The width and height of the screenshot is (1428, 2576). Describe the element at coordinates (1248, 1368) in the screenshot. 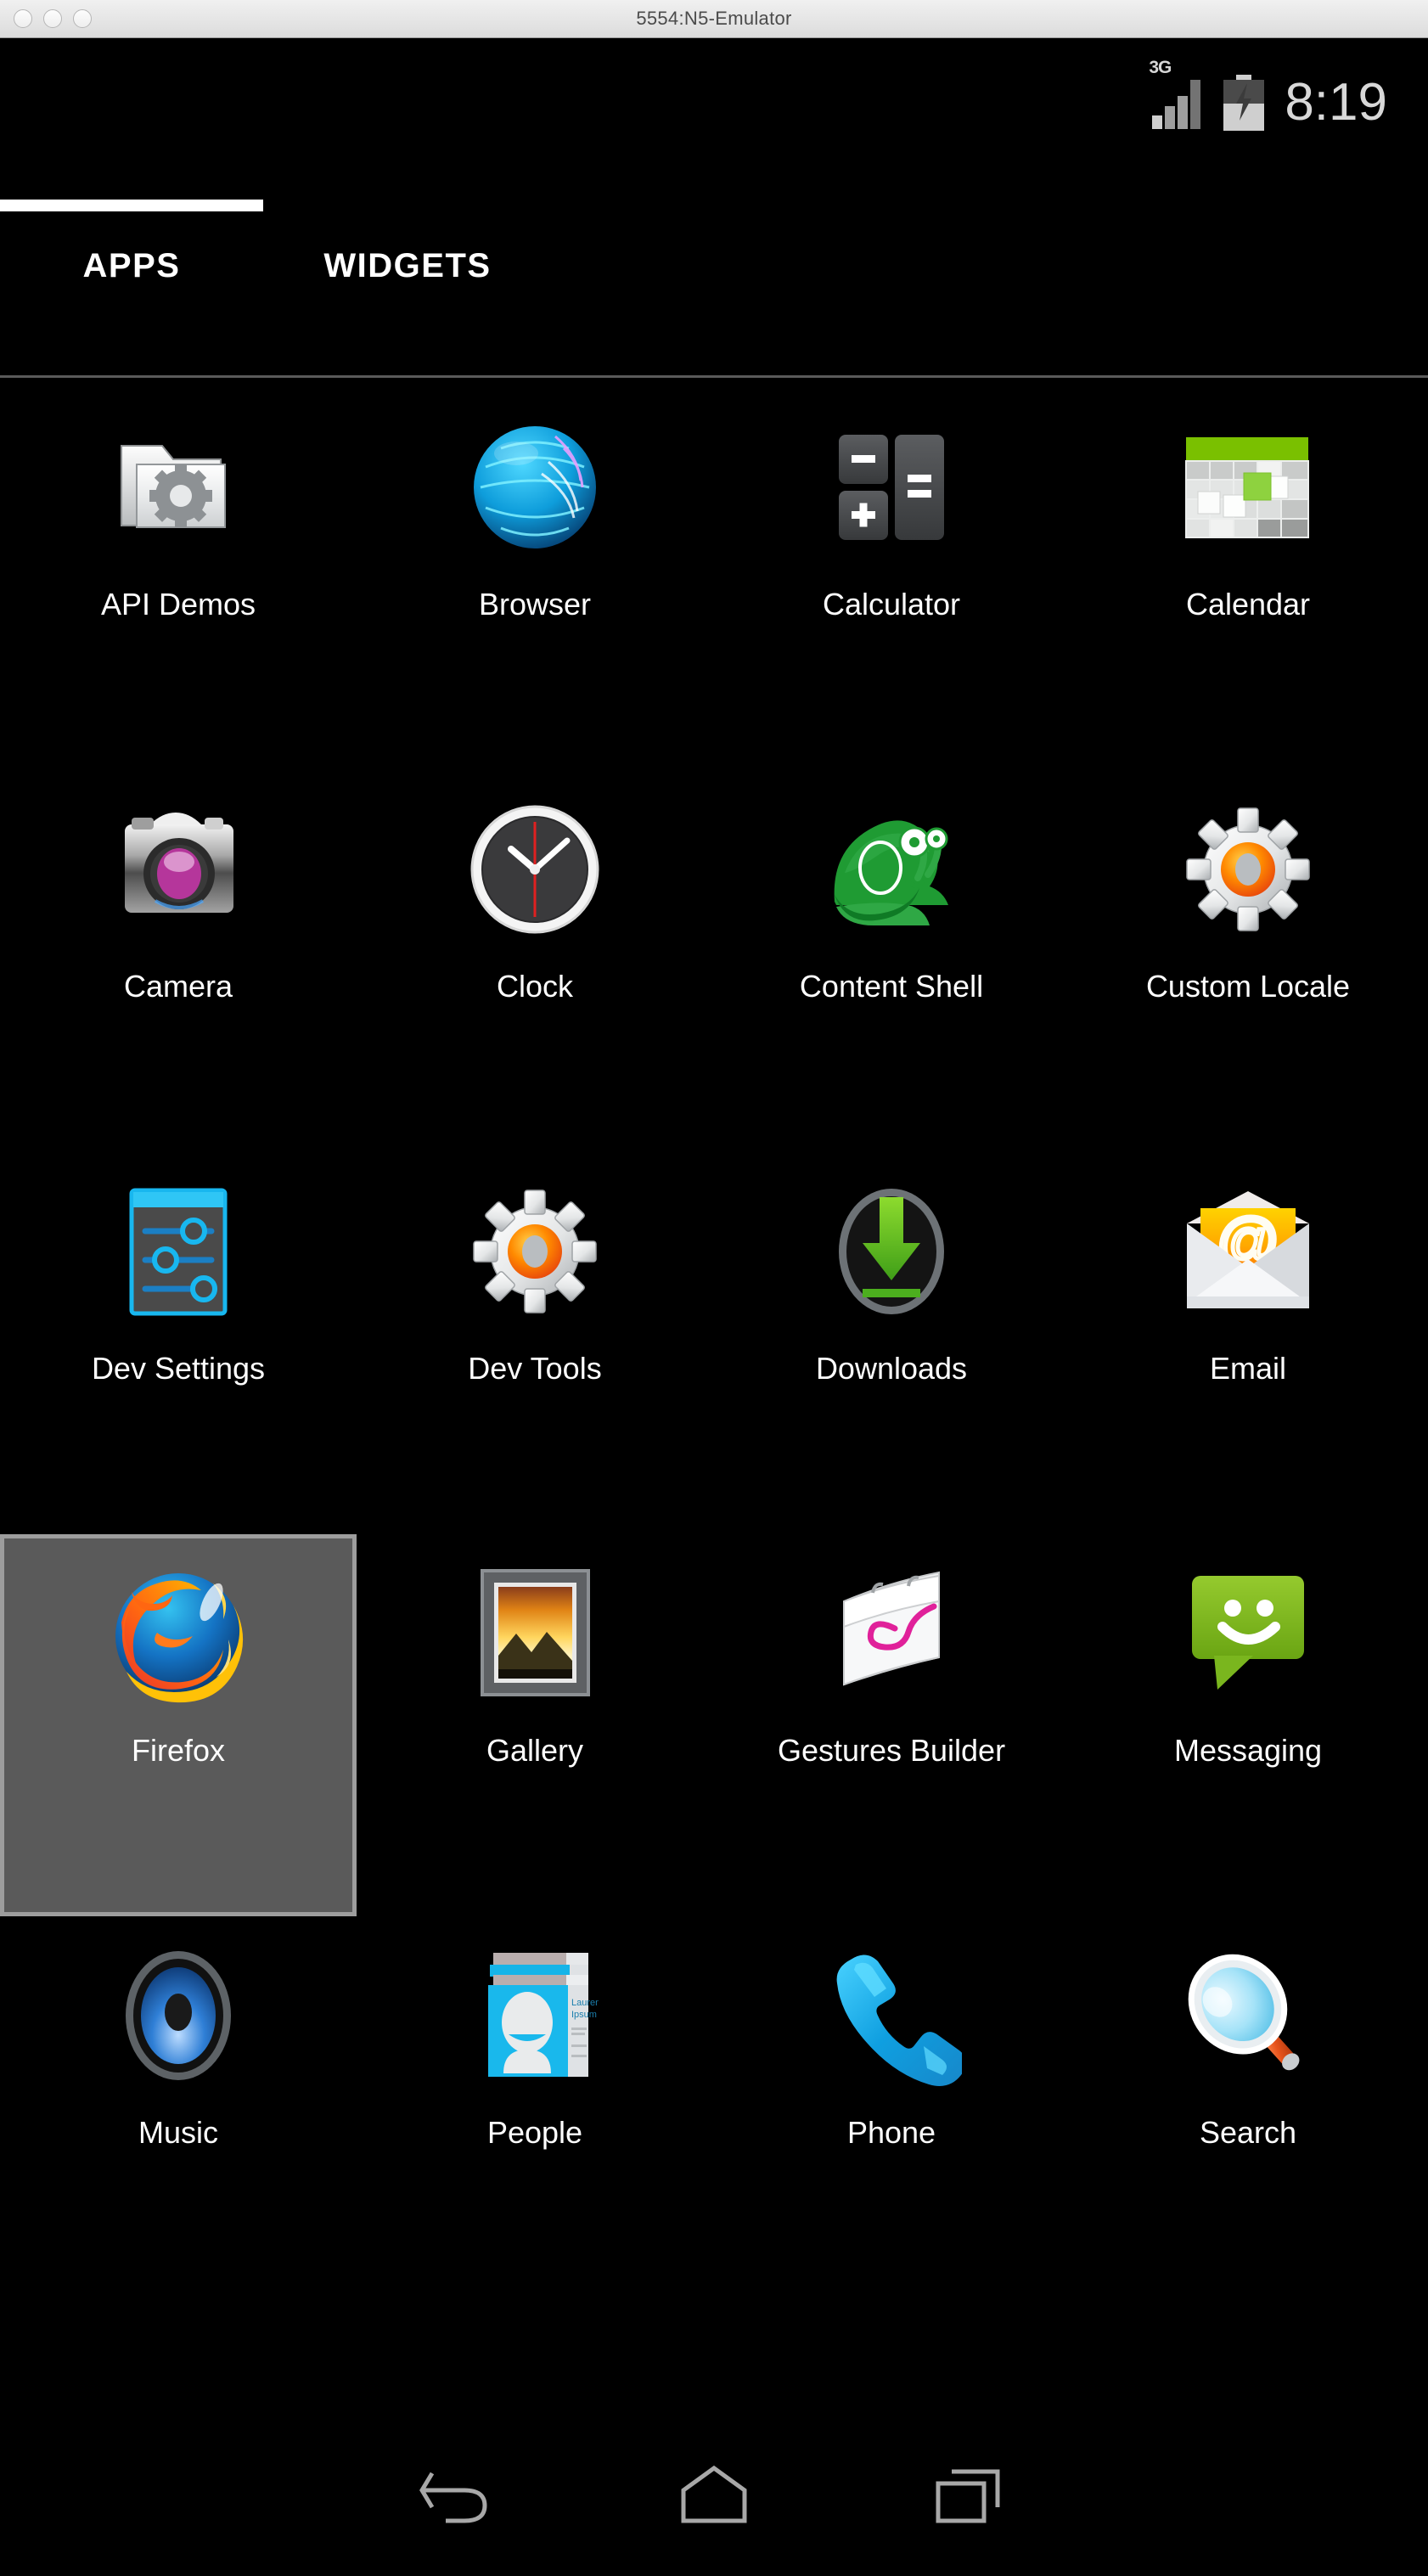

I see `app-label: Email` at that location.